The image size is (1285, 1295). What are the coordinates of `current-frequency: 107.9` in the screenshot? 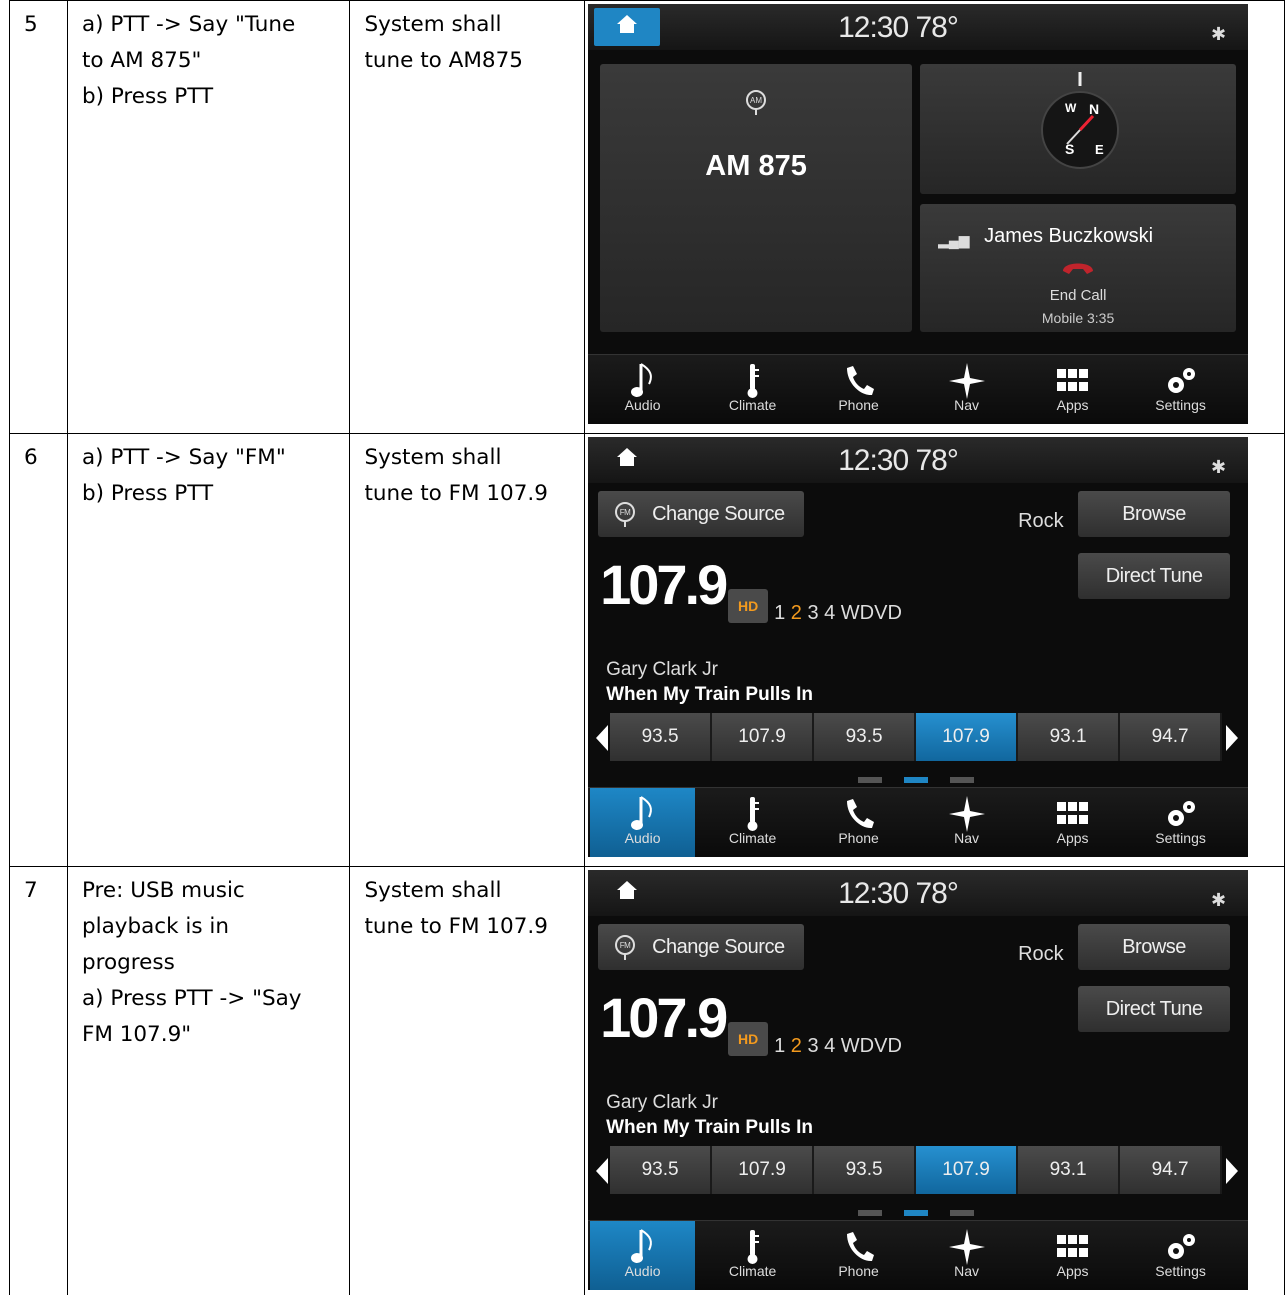 It's located at (664, 584).